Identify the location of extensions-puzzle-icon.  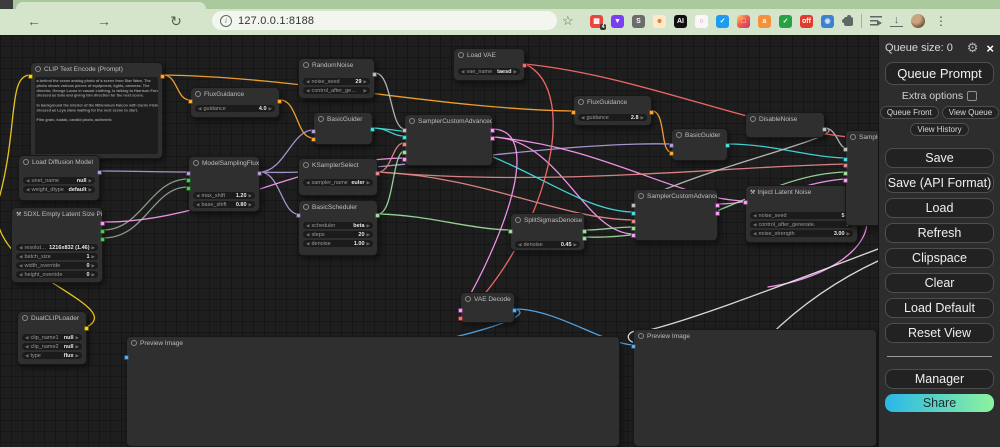
(847, 20).